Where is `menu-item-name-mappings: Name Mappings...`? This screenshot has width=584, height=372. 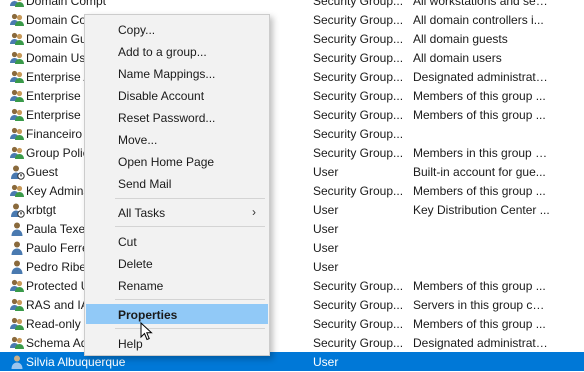
menu-item-name-mappings: Name Mappings... is located at coordinates (177, 73).